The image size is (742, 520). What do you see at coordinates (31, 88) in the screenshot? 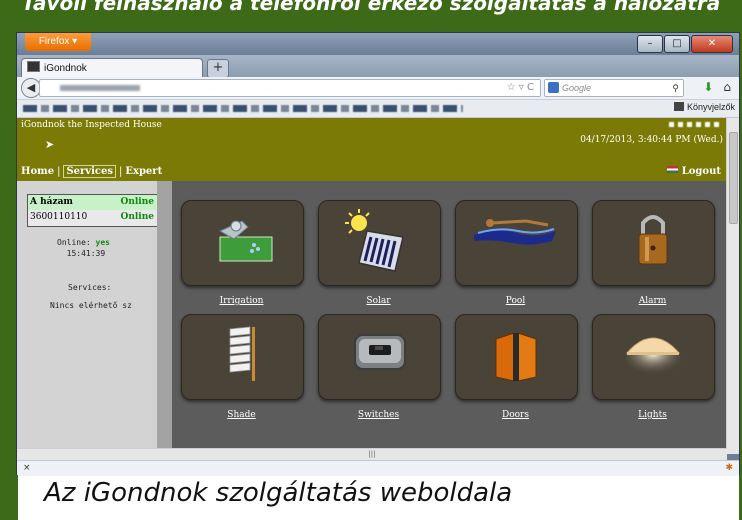
I see `back-arrow-icon: ◀` at bounding box center [31, 88].